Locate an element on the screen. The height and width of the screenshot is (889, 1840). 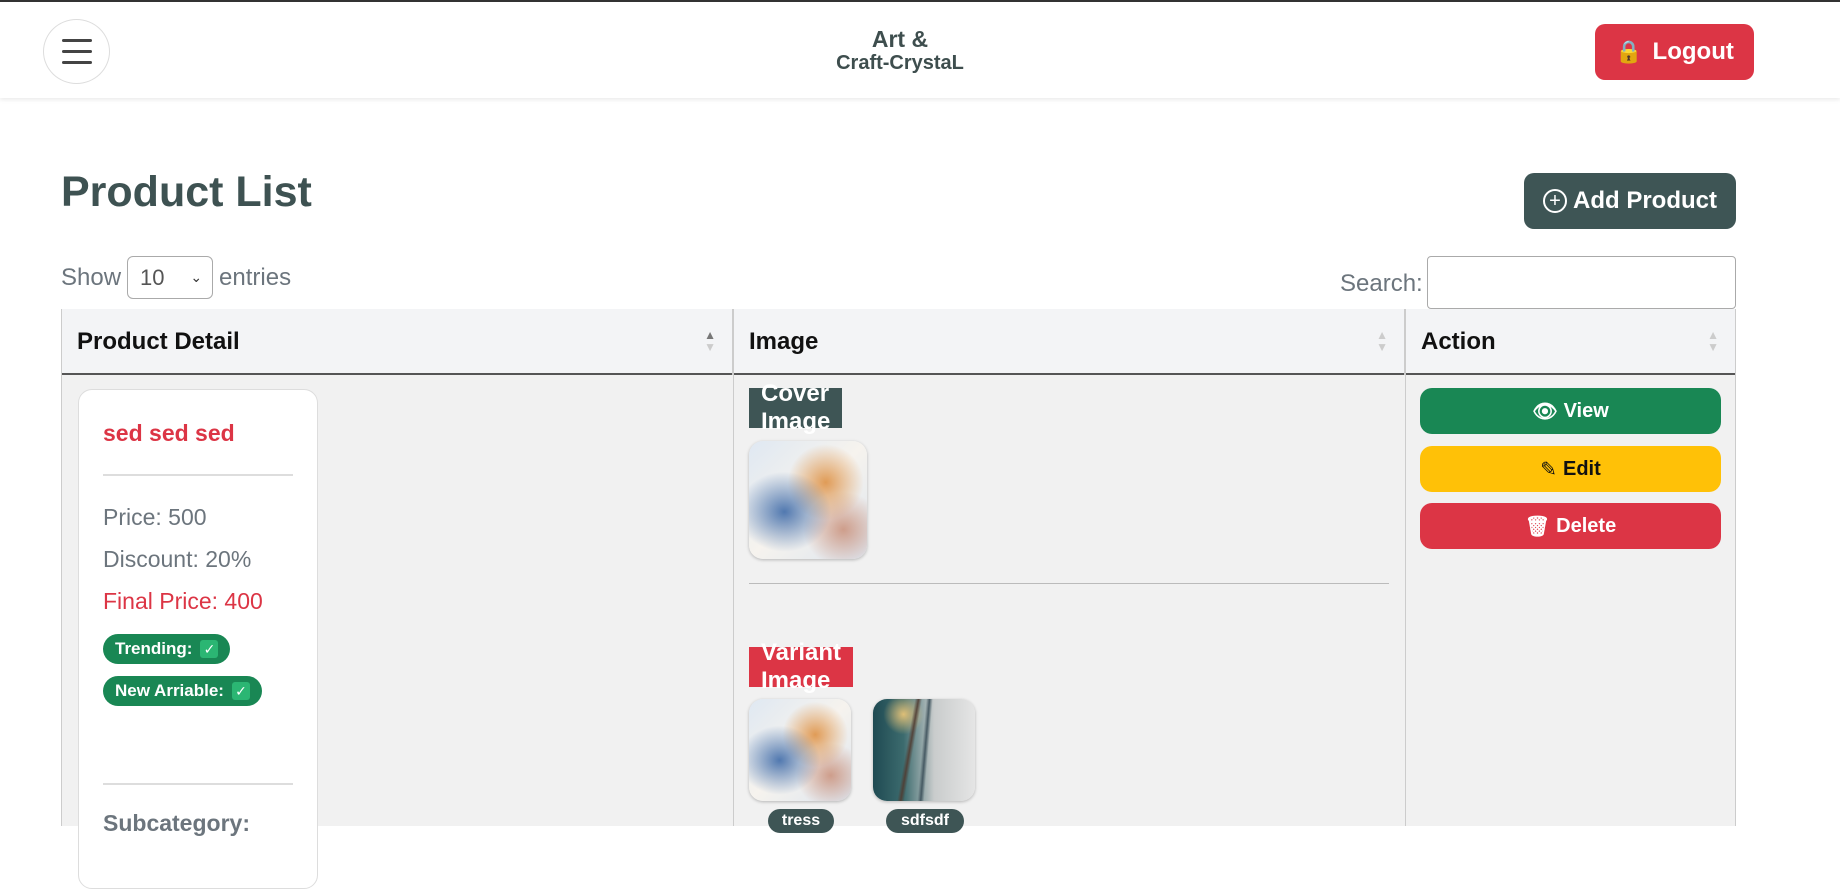
top-navbar: Art & Craft-CrystaL 🔒 Logout is located at coordinates (920, 50).